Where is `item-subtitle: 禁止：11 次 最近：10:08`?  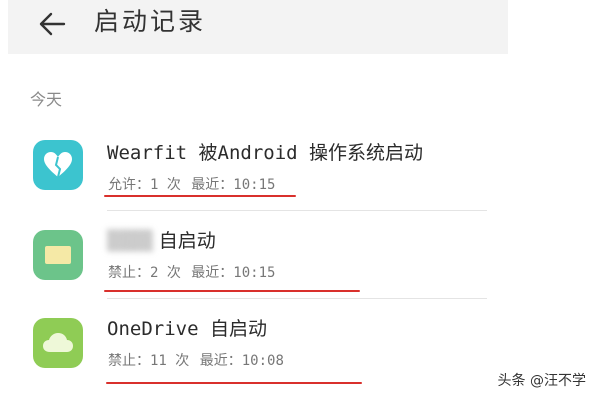 item-subtitle: 禁止：11 次 最近：10:08 is located at coordinates (197, 360).